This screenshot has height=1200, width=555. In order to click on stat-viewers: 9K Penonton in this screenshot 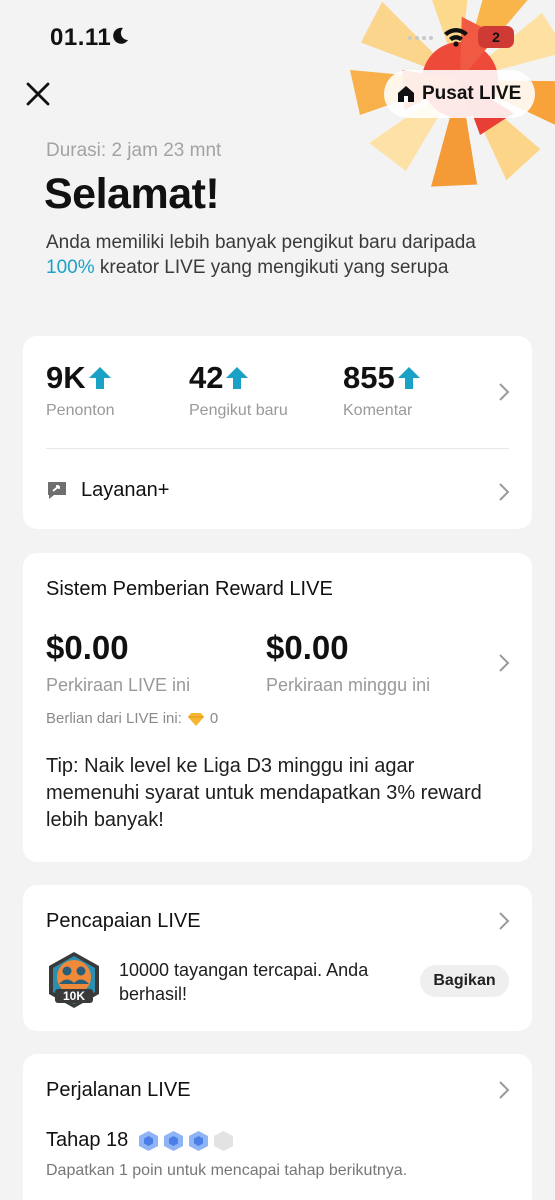, I will do `click(80, 390)`.